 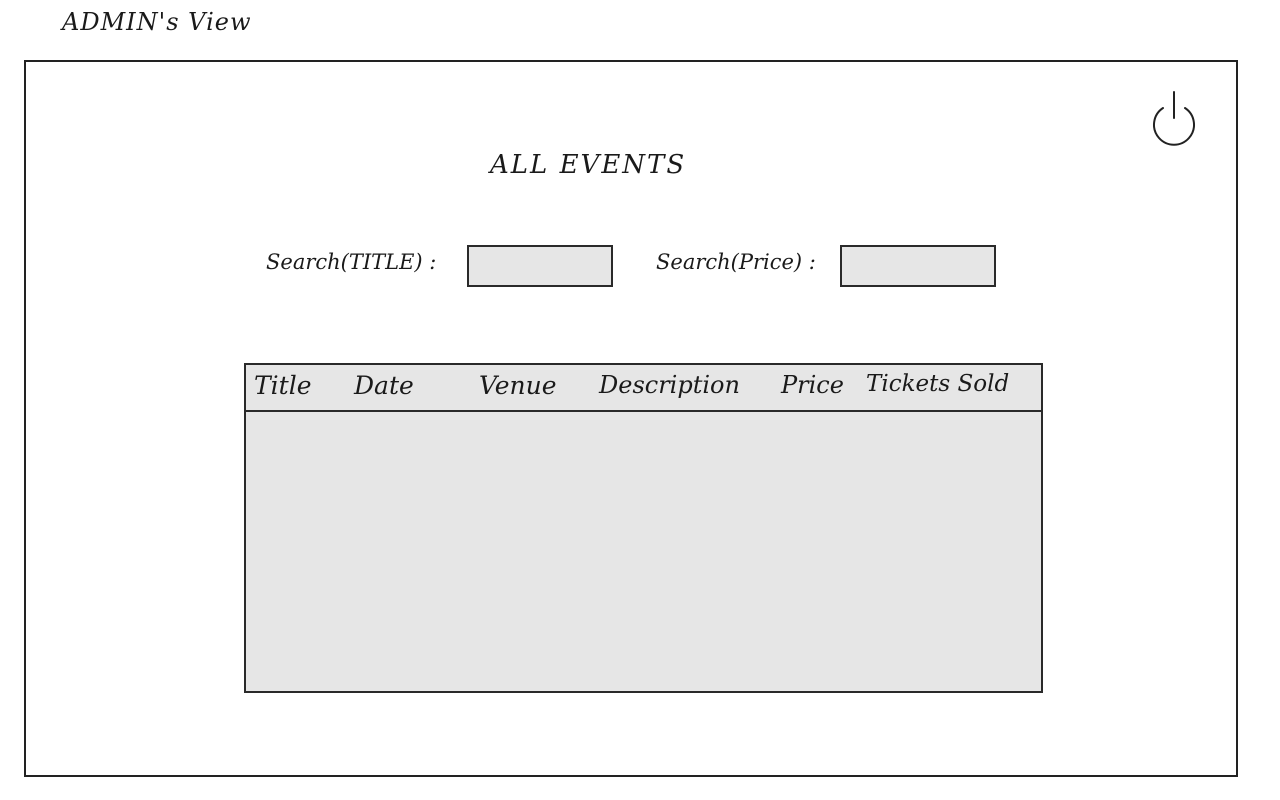 What do you see at coordinates (812, 385) in the screenshot?
I see `column-header-price: Price` at bounding box center [812, 385].